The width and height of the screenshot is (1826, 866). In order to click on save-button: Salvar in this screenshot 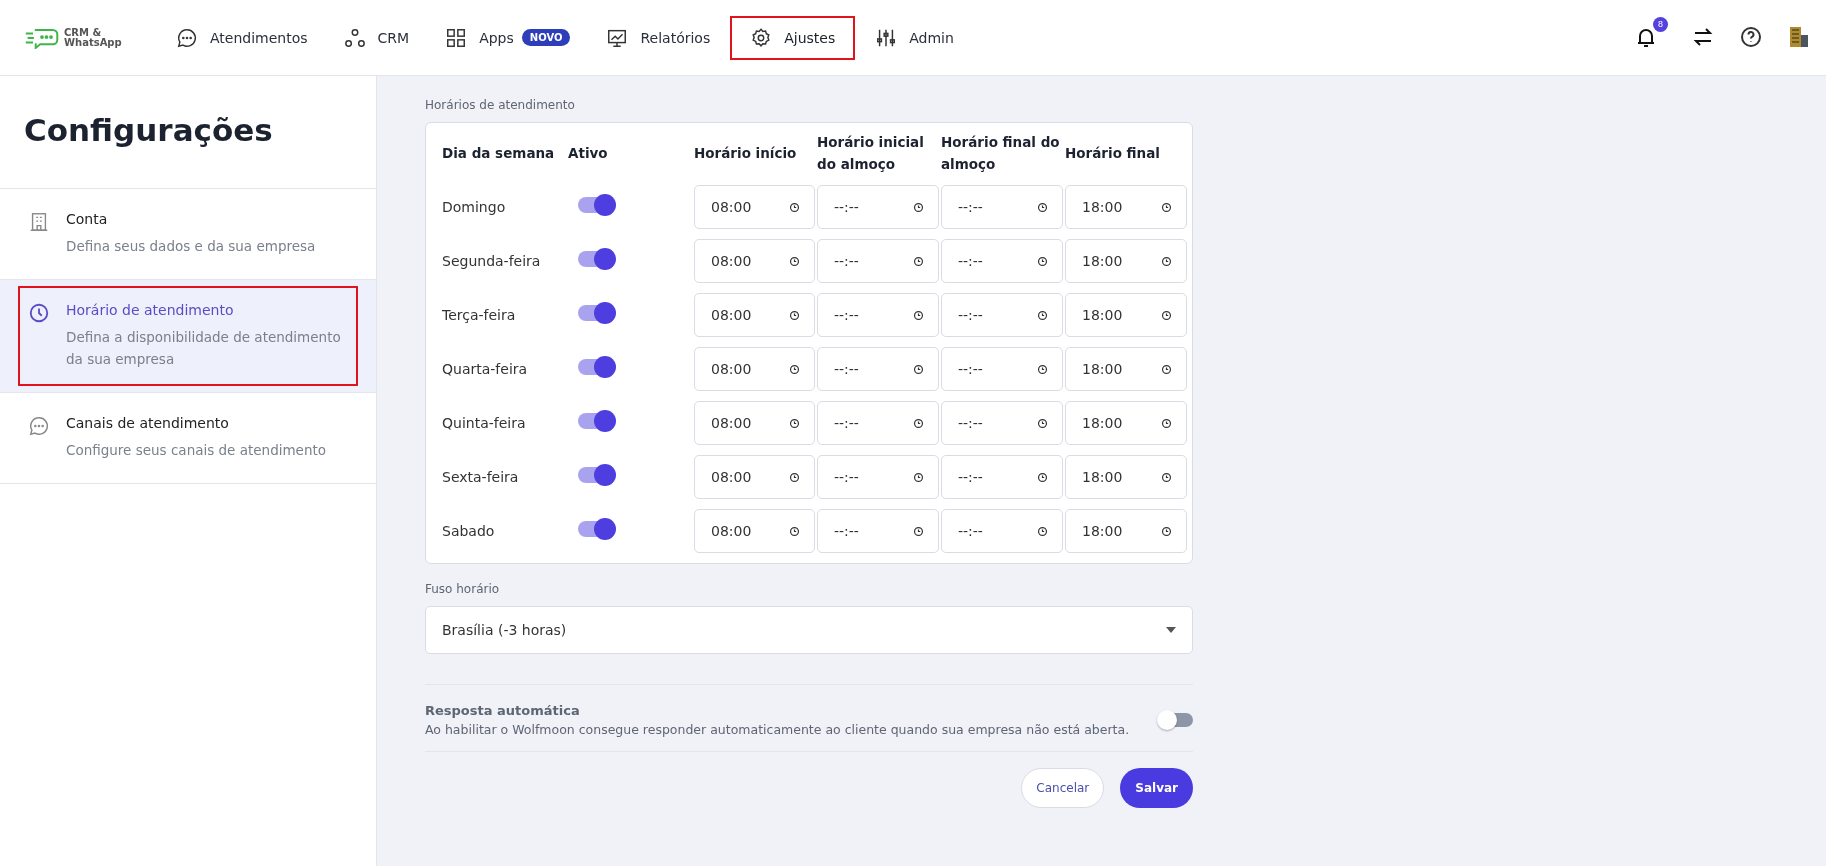, I will do `click(1156, 788)`.